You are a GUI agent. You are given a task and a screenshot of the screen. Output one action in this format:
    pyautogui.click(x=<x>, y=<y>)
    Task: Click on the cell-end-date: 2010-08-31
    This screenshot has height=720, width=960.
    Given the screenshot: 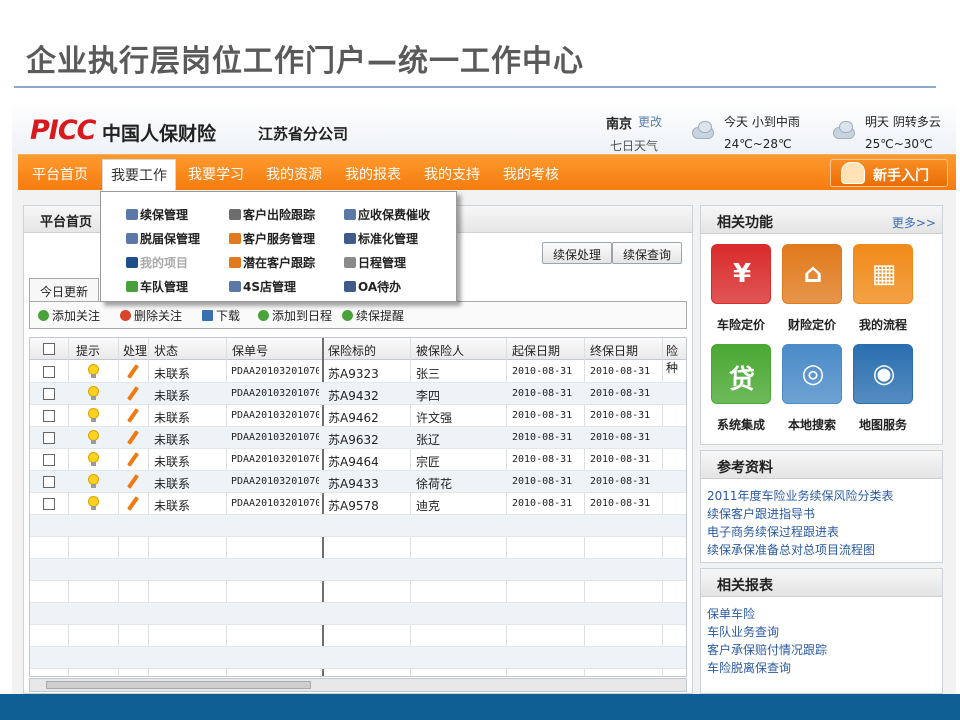 What is the action you would take?
    pyautogui.click(x=620, y=503)
    